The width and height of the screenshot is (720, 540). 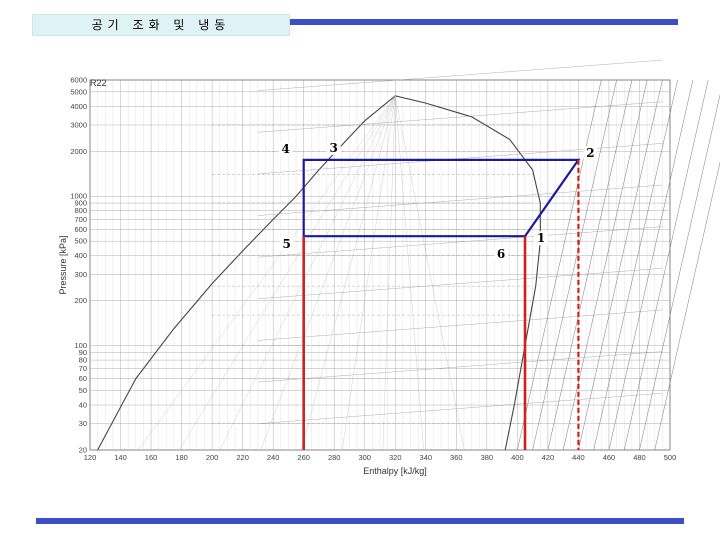 What do you see at coordinates (80, 241) in the screenshot?
I see `y-tick-label: 500` at bounding box center [80, 241].